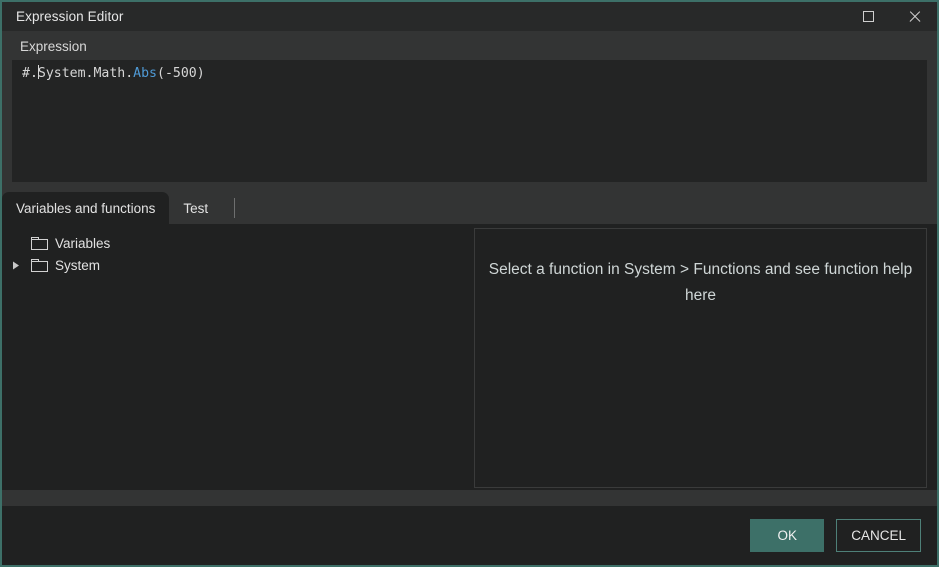 This screenshot has width=939, height=567. I want to click on code-prefix: #., so click(30, 73).